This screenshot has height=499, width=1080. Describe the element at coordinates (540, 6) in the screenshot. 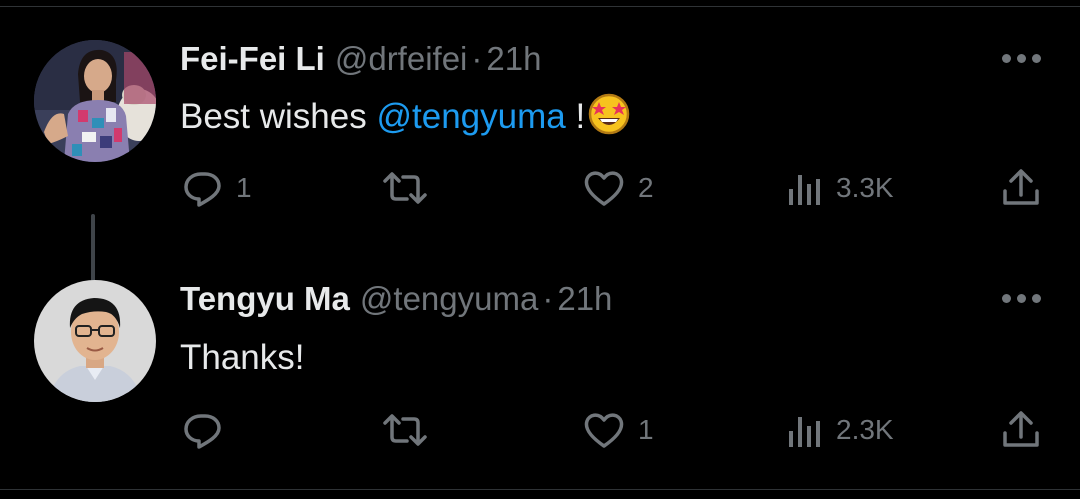

I see `top-divider` at that location.